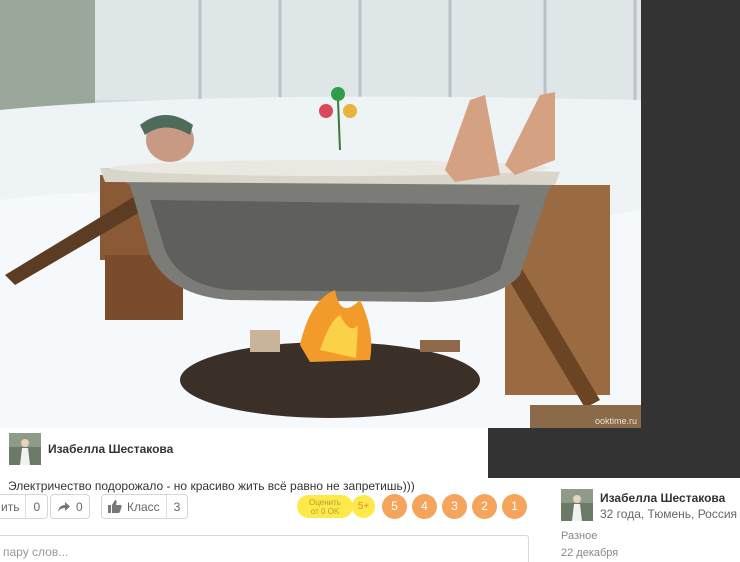 The image size is (740, 562). I want to click on share-button: ить 0, so click(24, 506).